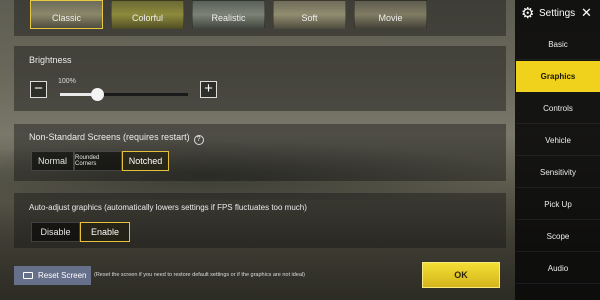 Image resolution: width=600 pixels, height=300 pixels. I want to click on style-card-movie: Movie, so click(390, 14).